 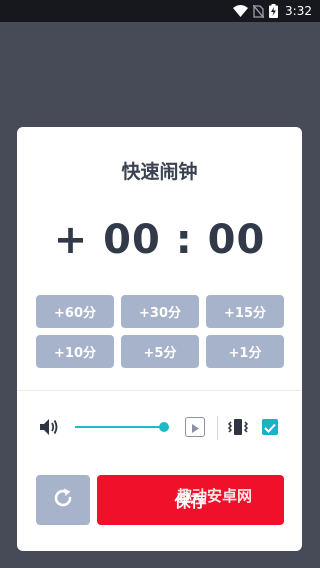 I want to click on refresh-icon, so click(x=63, y=500).